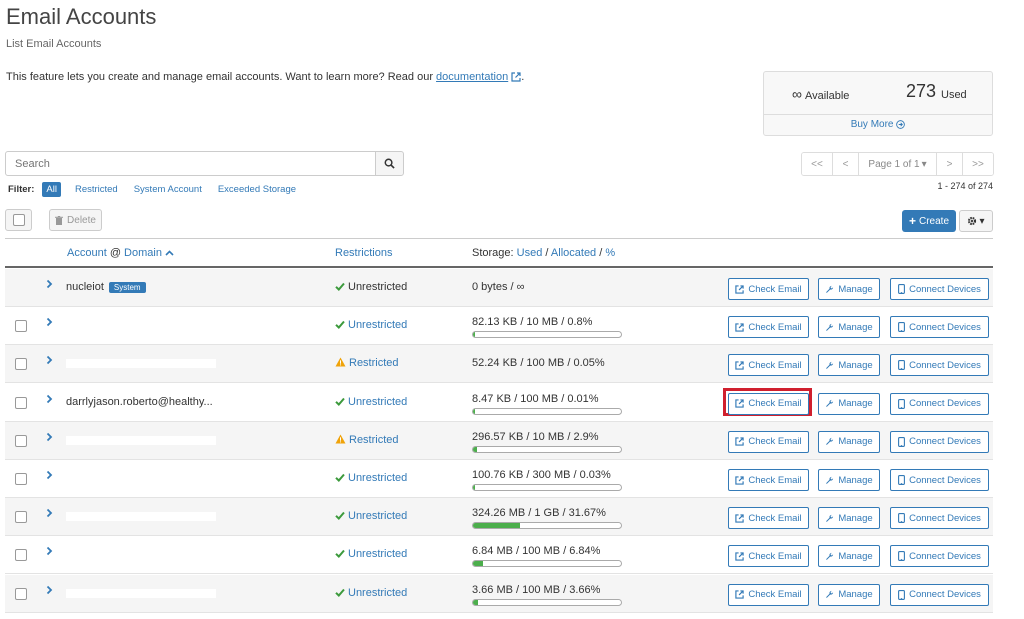 This screenshot has height=619, width=1024. Describe the element at coordinates (878, 124) in the screenshot. I see `buy-more-link: Buy More` at that location.